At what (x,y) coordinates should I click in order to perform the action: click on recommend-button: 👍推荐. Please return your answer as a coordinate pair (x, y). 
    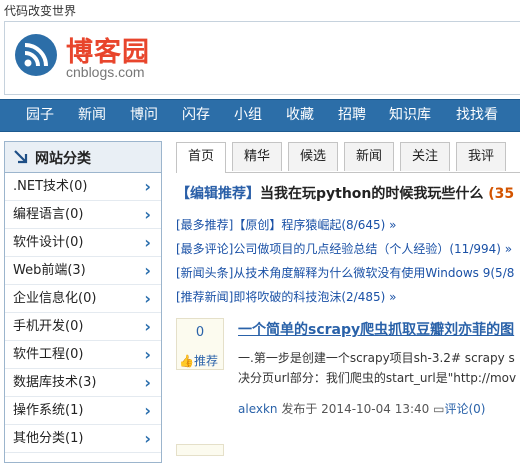
    Looking at the image, I should click on (198, 360).